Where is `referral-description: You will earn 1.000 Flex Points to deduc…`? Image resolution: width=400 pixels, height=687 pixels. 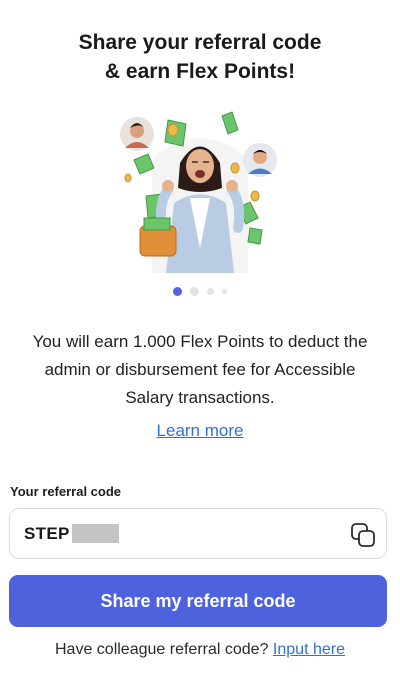 referral-description: You will earn 1.000 Flex Points to deduc… is located at coordinates (200, 369).